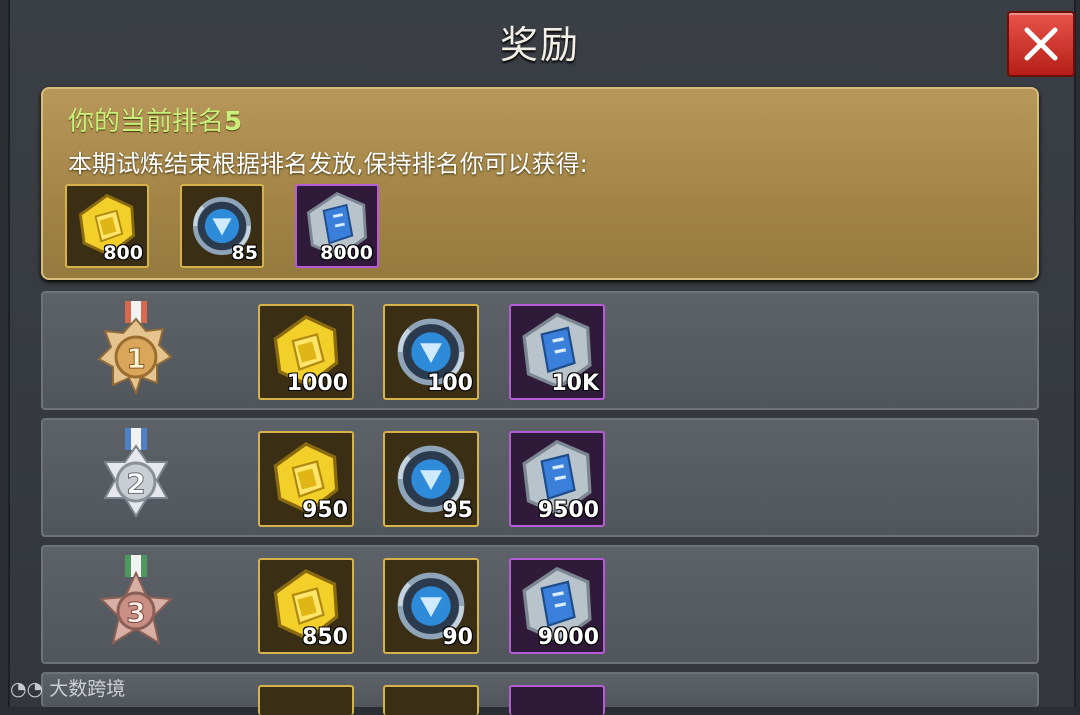 The width and height of the screenshot is (1080, 715). I want to click on gold-medal-icon: 1, so click(135, 348).